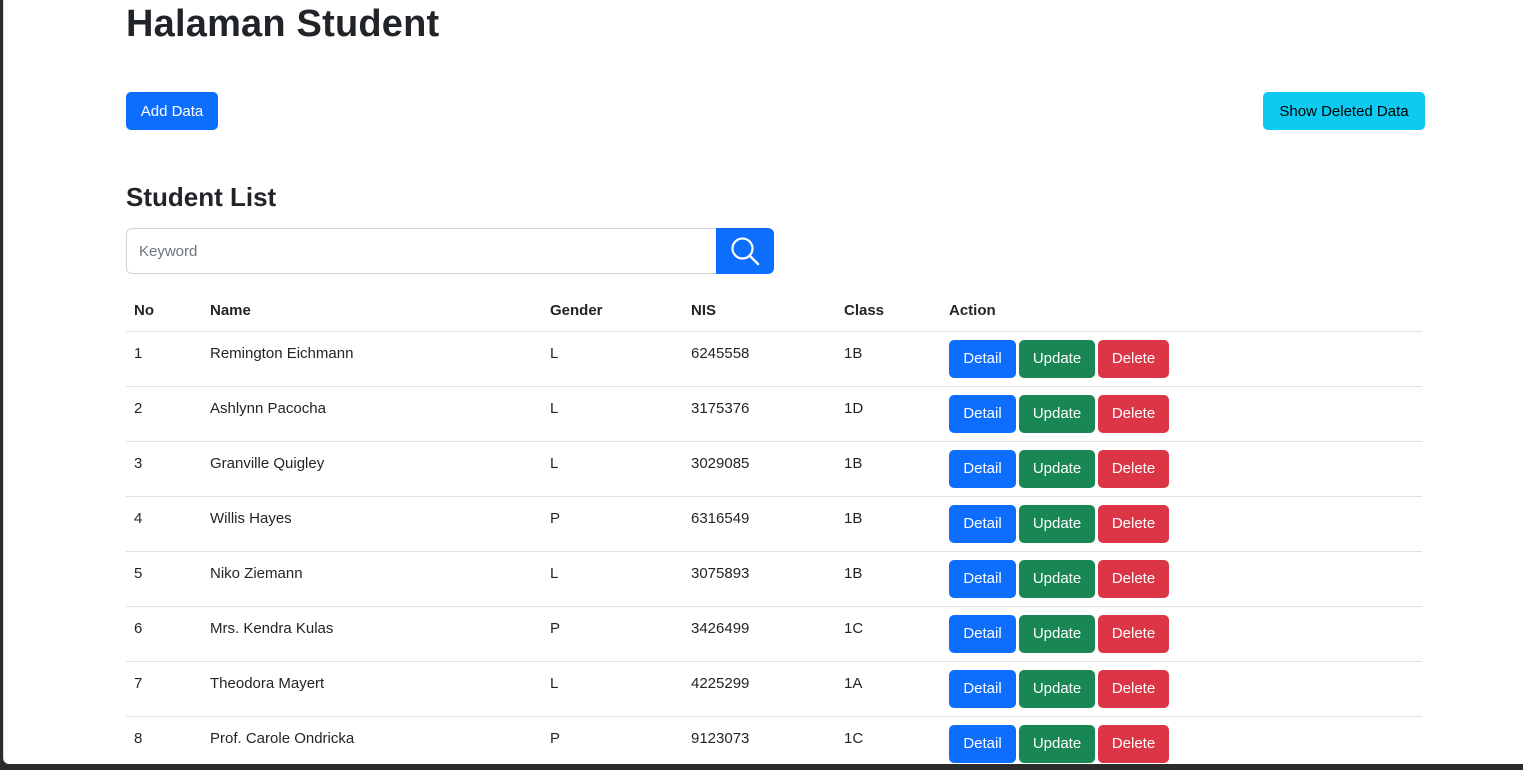 The image size is (1523, 770). I want to click on header-nis: NIS, so click(759, 311).